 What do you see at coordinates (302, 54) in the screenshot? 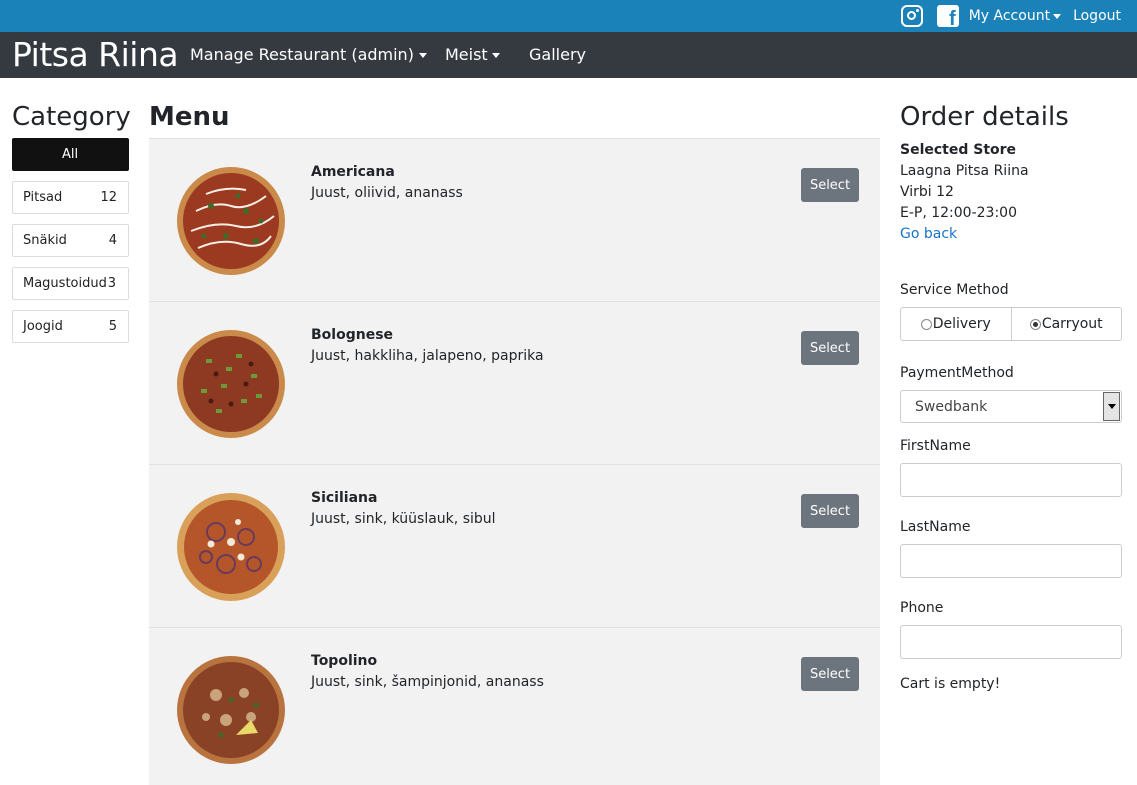
I see `manage-restaurant-label: Manage Restaurant (admin)` at bounding box center [302, 54].